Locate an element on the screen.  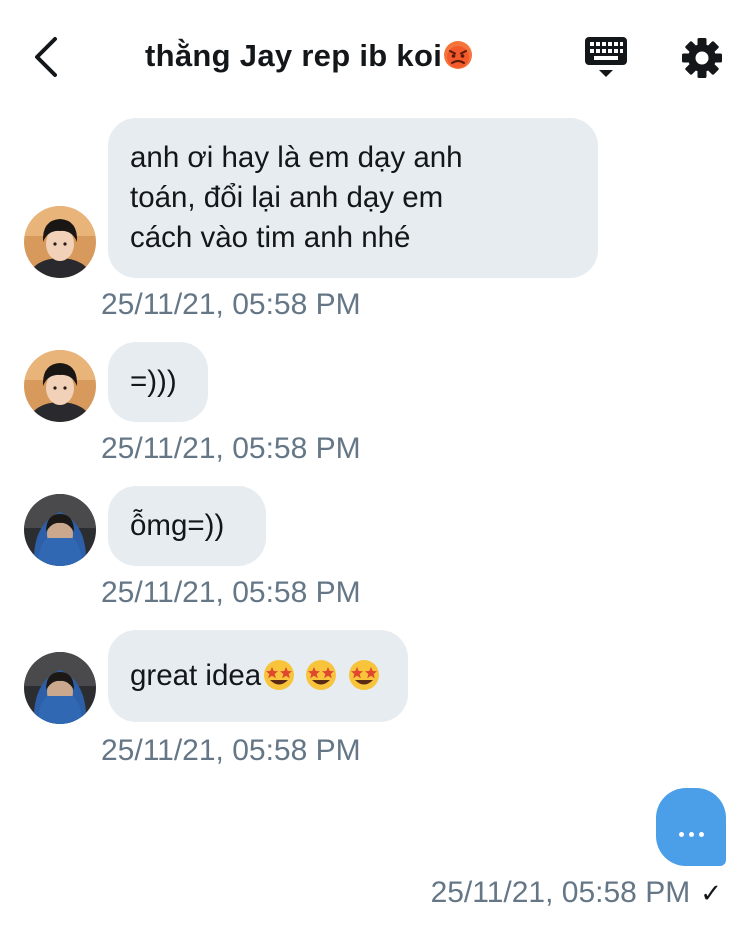
gear-icon is located at coordinates (702, 58).